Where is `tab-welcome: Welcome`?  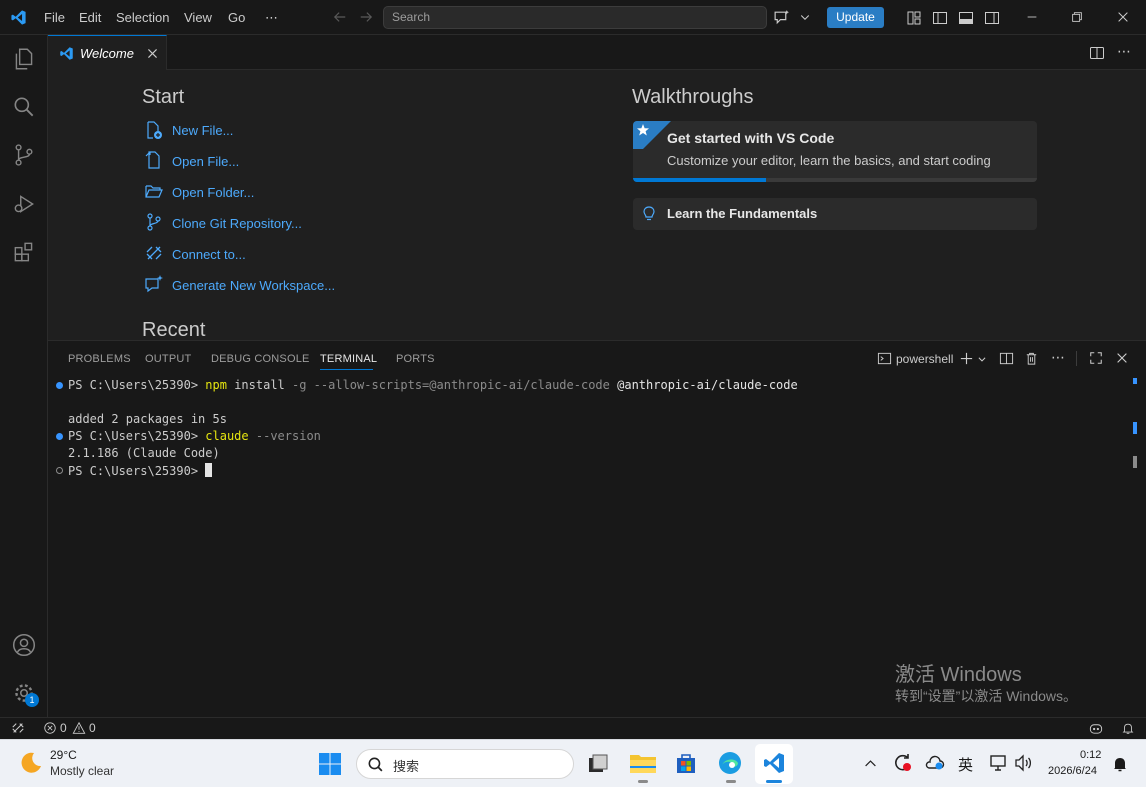
tab-welcome: Welcome is located at coordinates (107, 52).